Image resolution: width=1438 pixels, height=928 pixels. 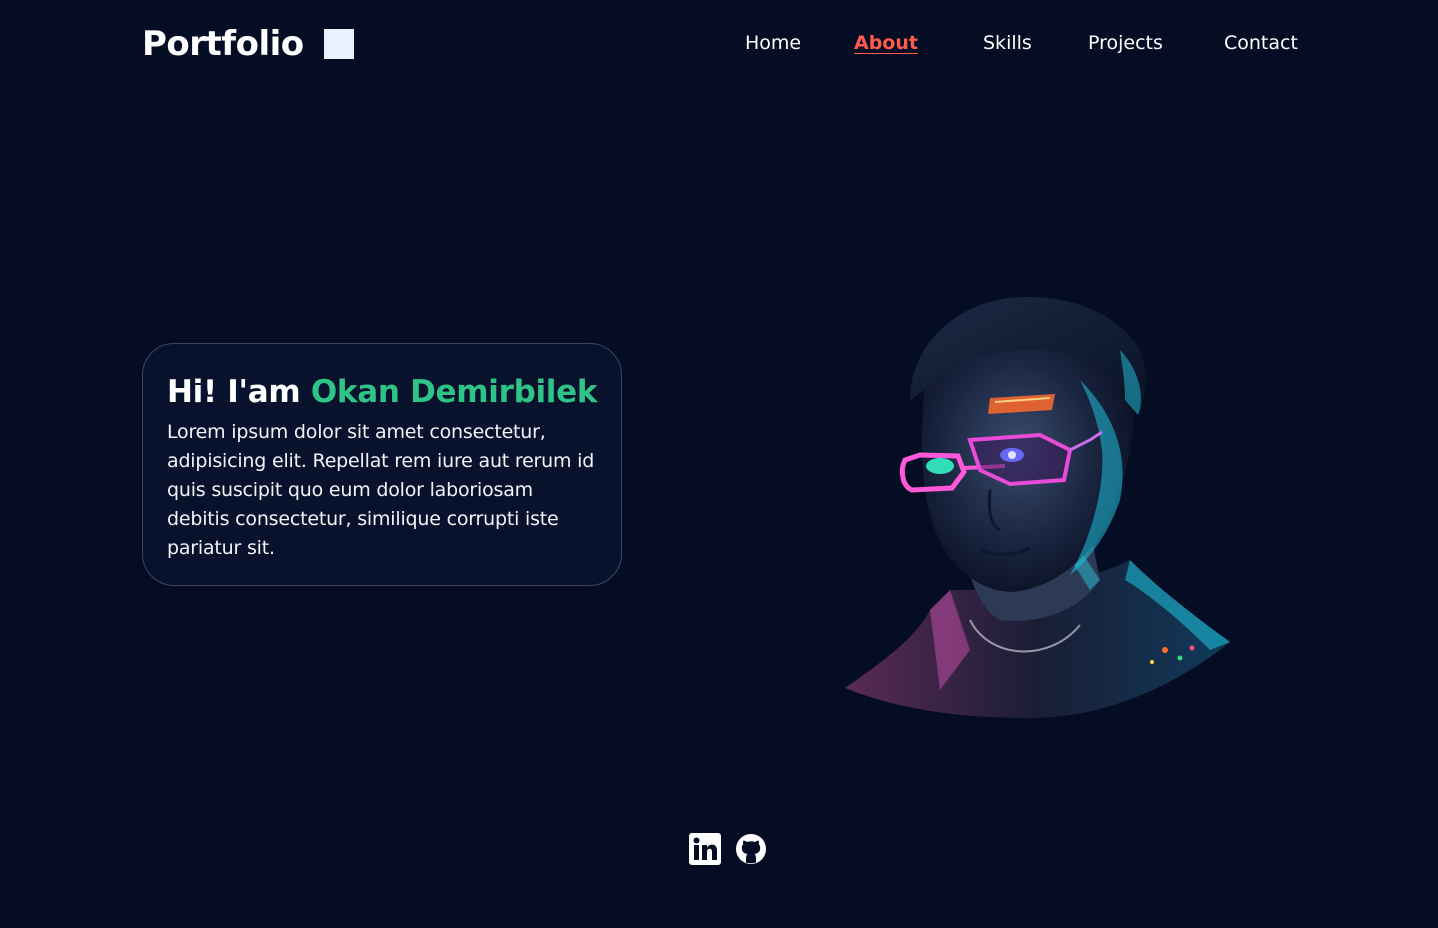 What do you see at coordinates (719, 45) in the screenshot?
I see `main-nav: Home About Skills Projects Contact` at bounding box center [719, 45].